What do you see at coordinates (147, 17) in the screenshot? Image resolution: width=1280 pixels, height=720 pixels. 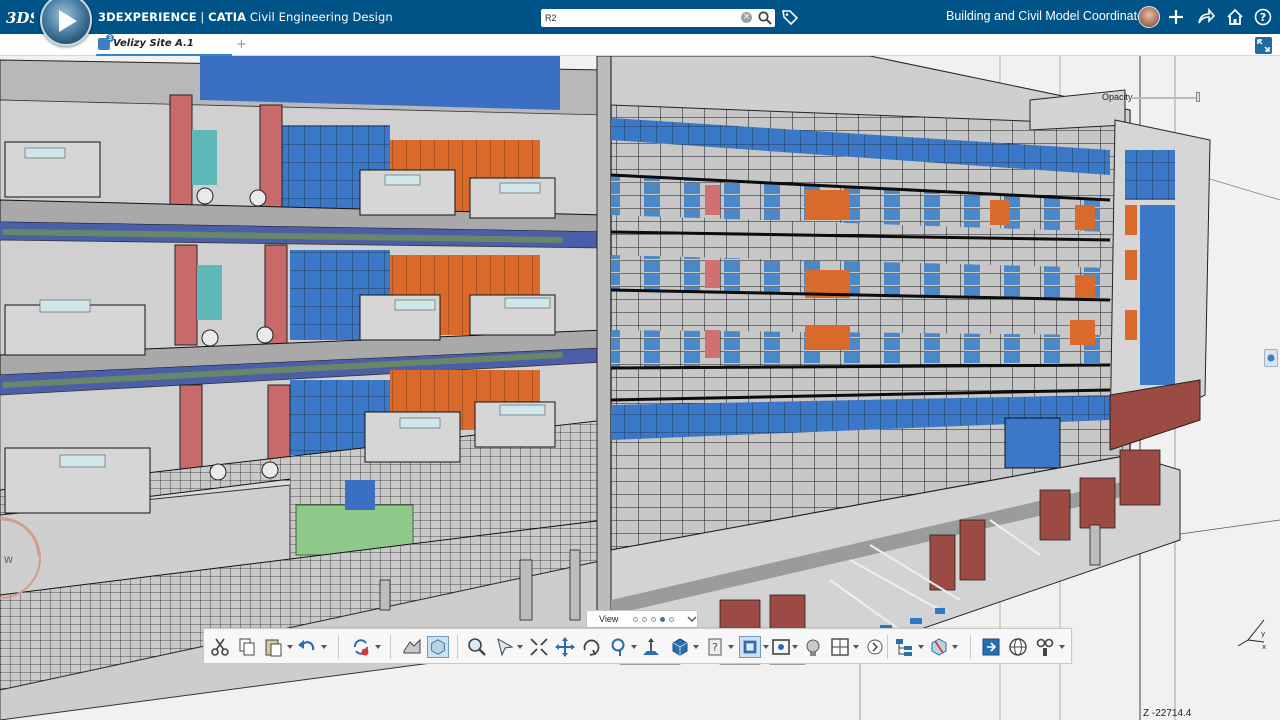 I see `brand-label: 3DEXPERIENCE` at bounding box center [147, 17].